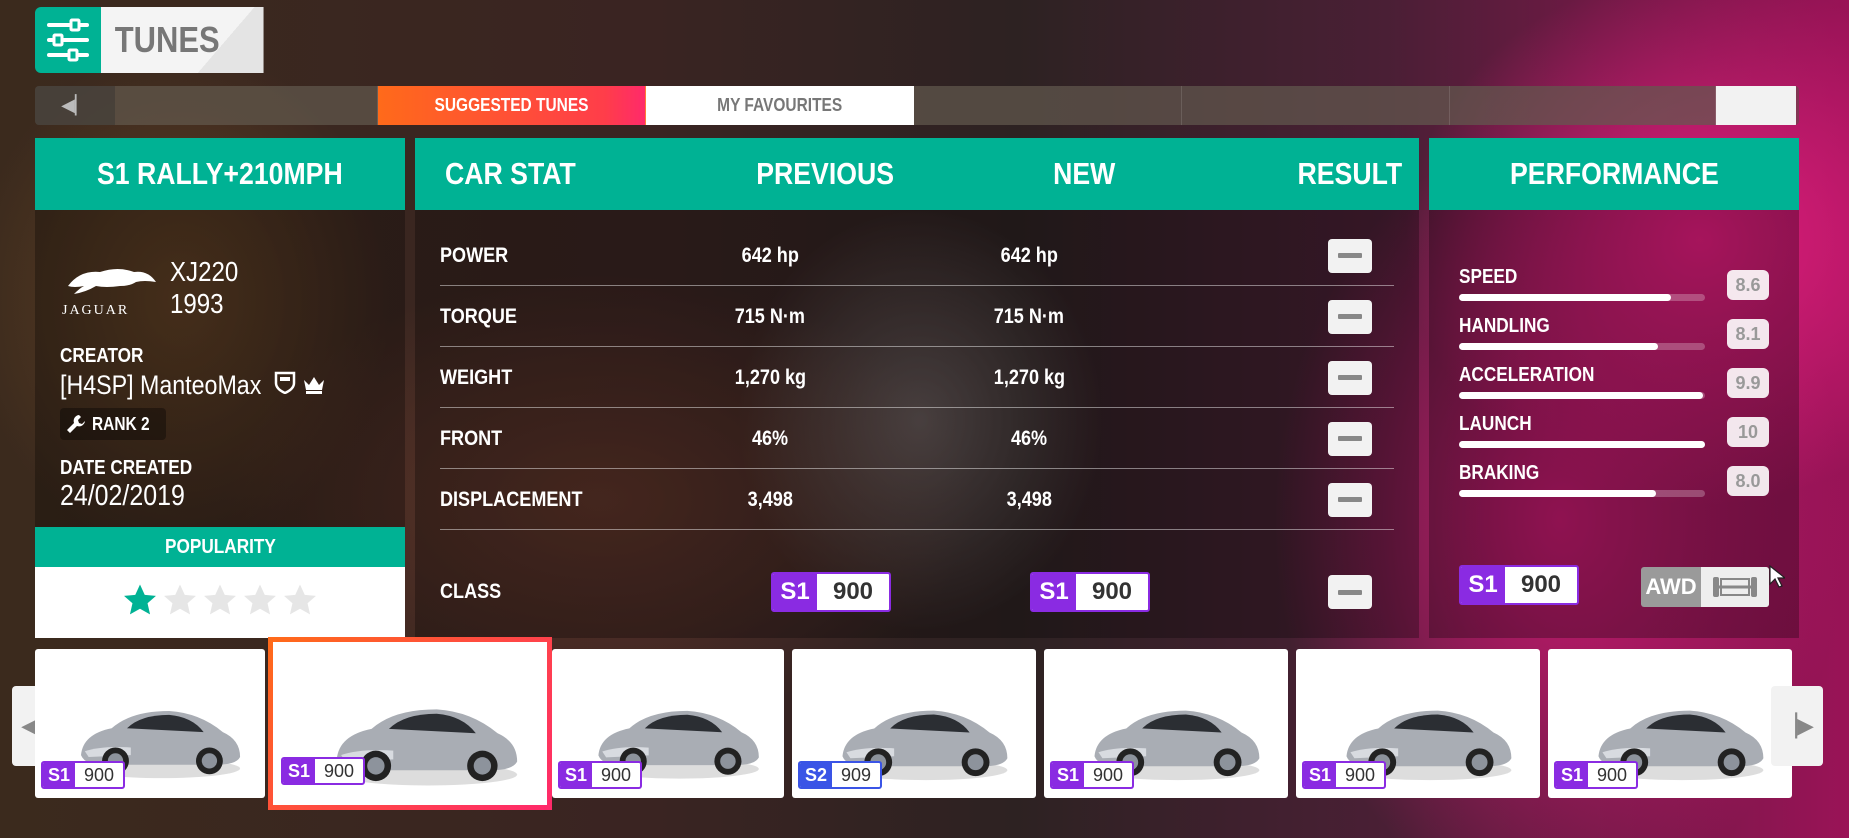 The image size is (1849, 838). I want to click on stat-previous: 3,498, so click(770, 499).